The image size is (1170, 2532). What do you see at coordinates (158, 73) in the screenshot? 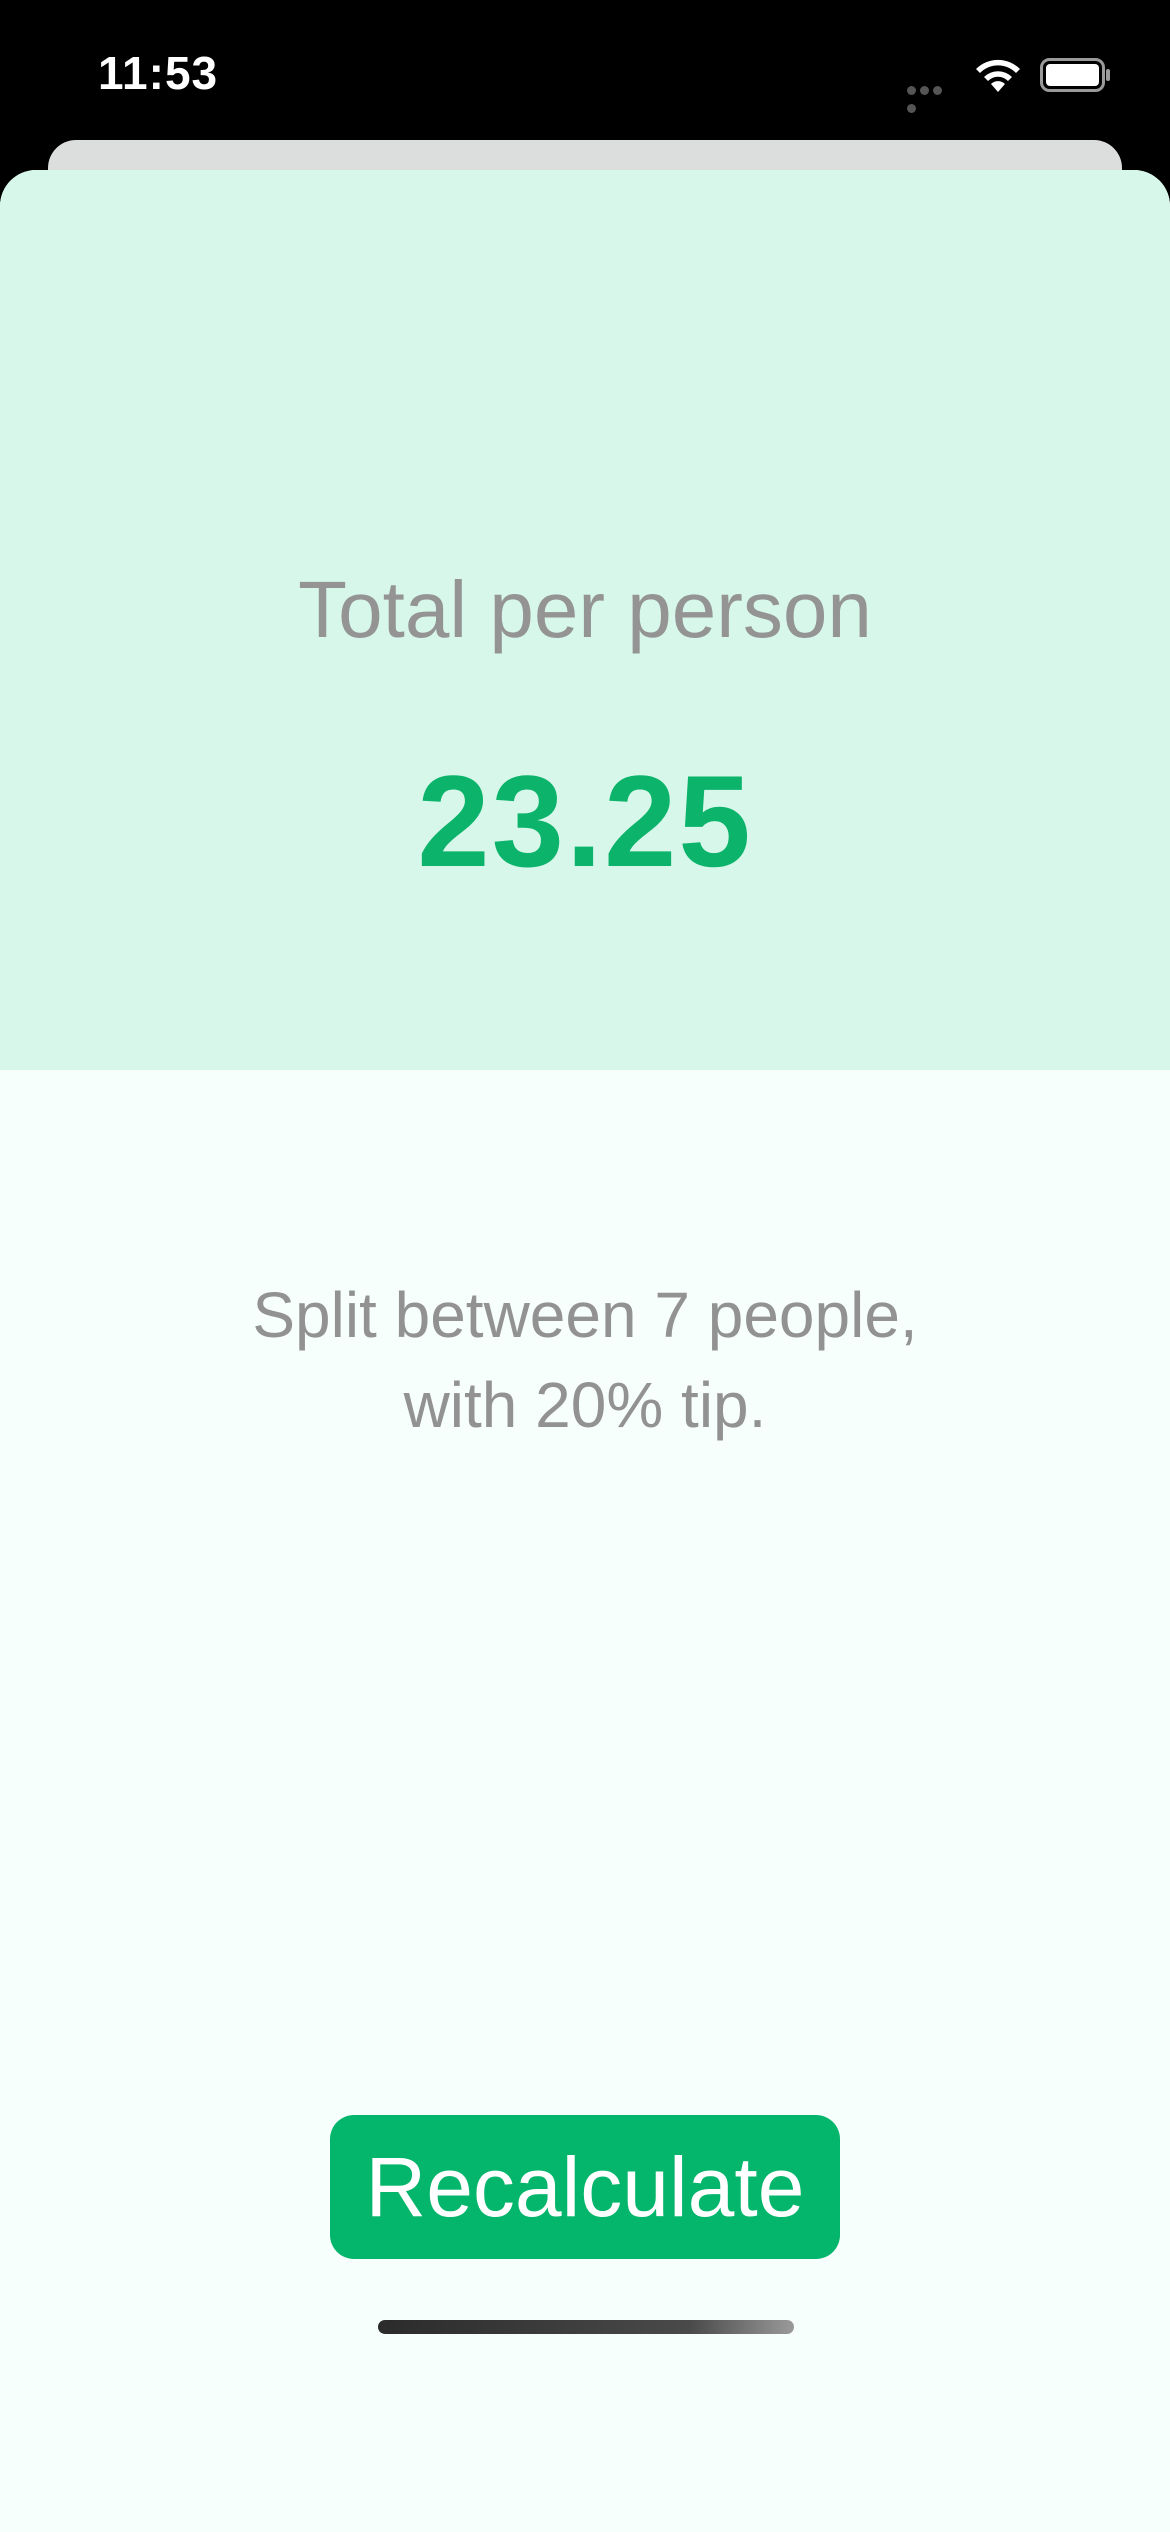
I see `status-time: 11:53` at bounding box center [158, 73].